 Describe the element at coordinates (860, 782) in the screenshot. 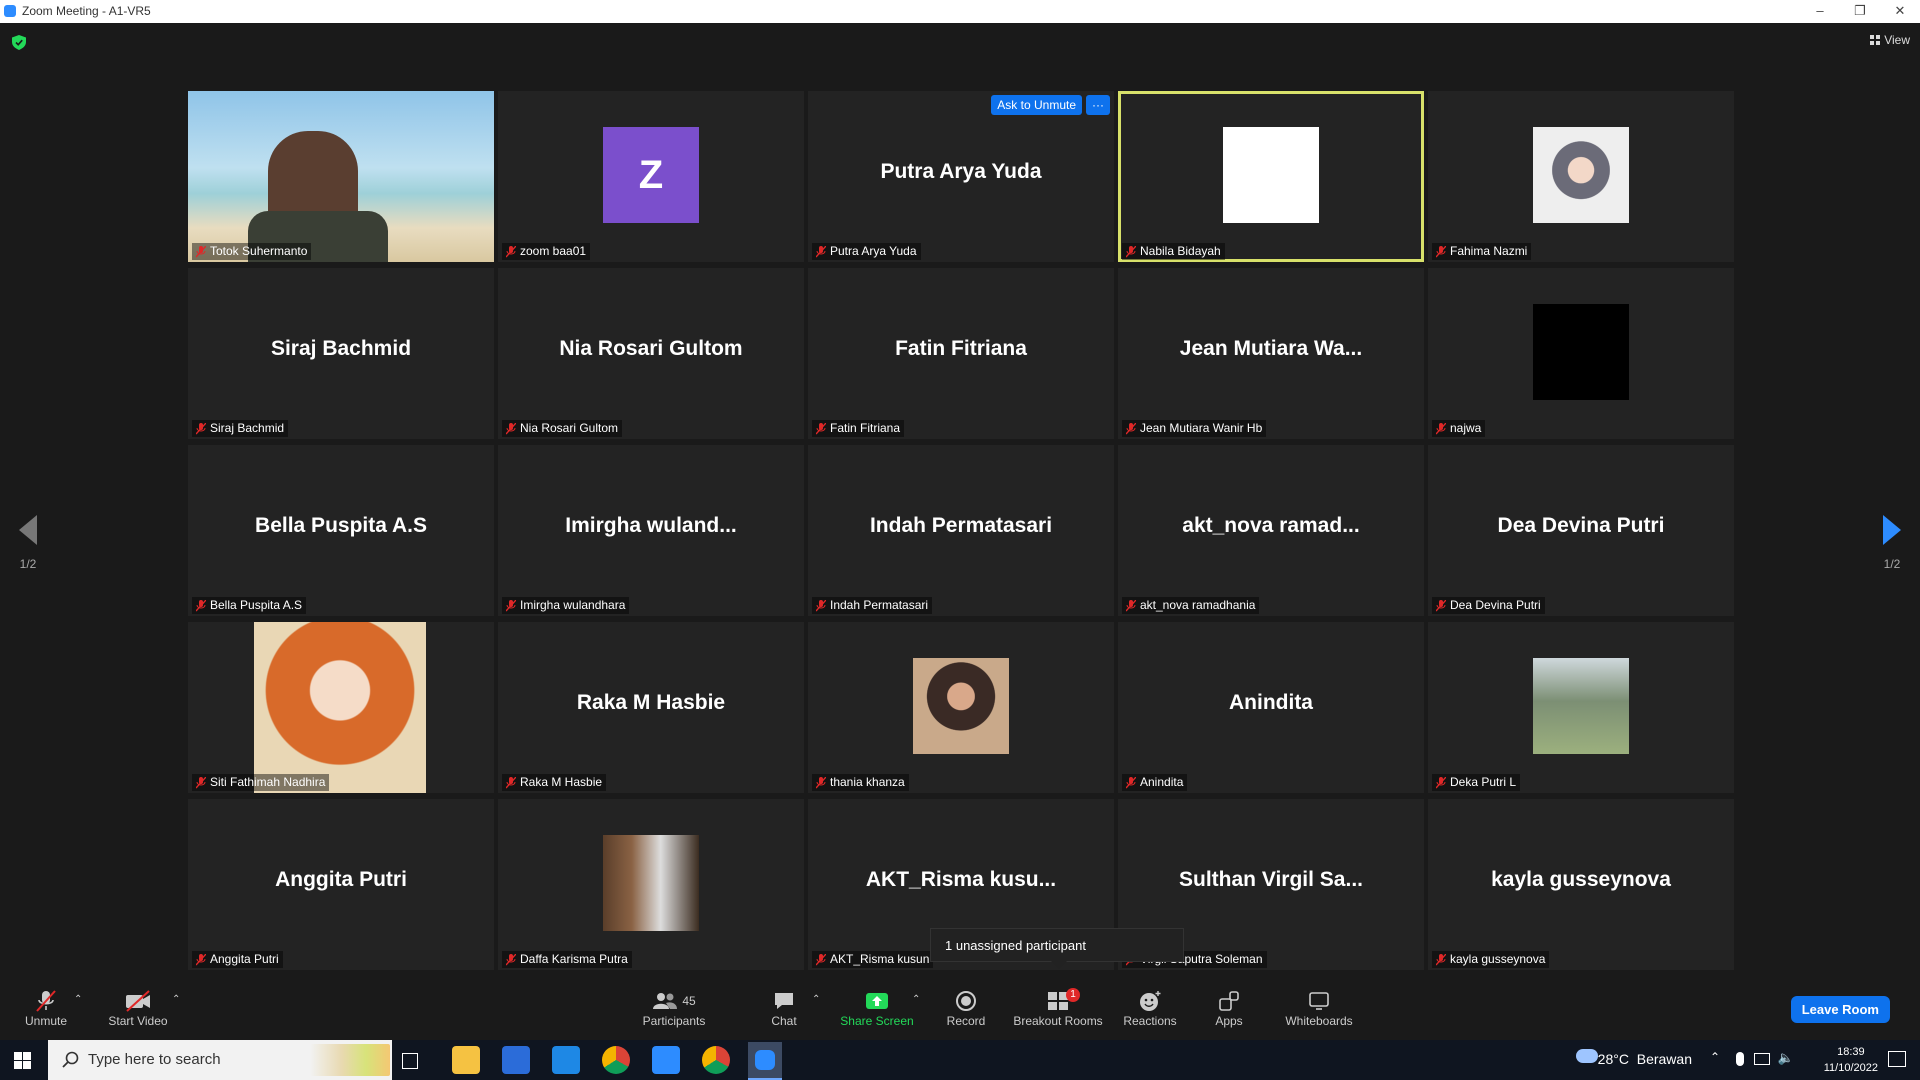

I see `participant-name-label: thania khanza` at that location.